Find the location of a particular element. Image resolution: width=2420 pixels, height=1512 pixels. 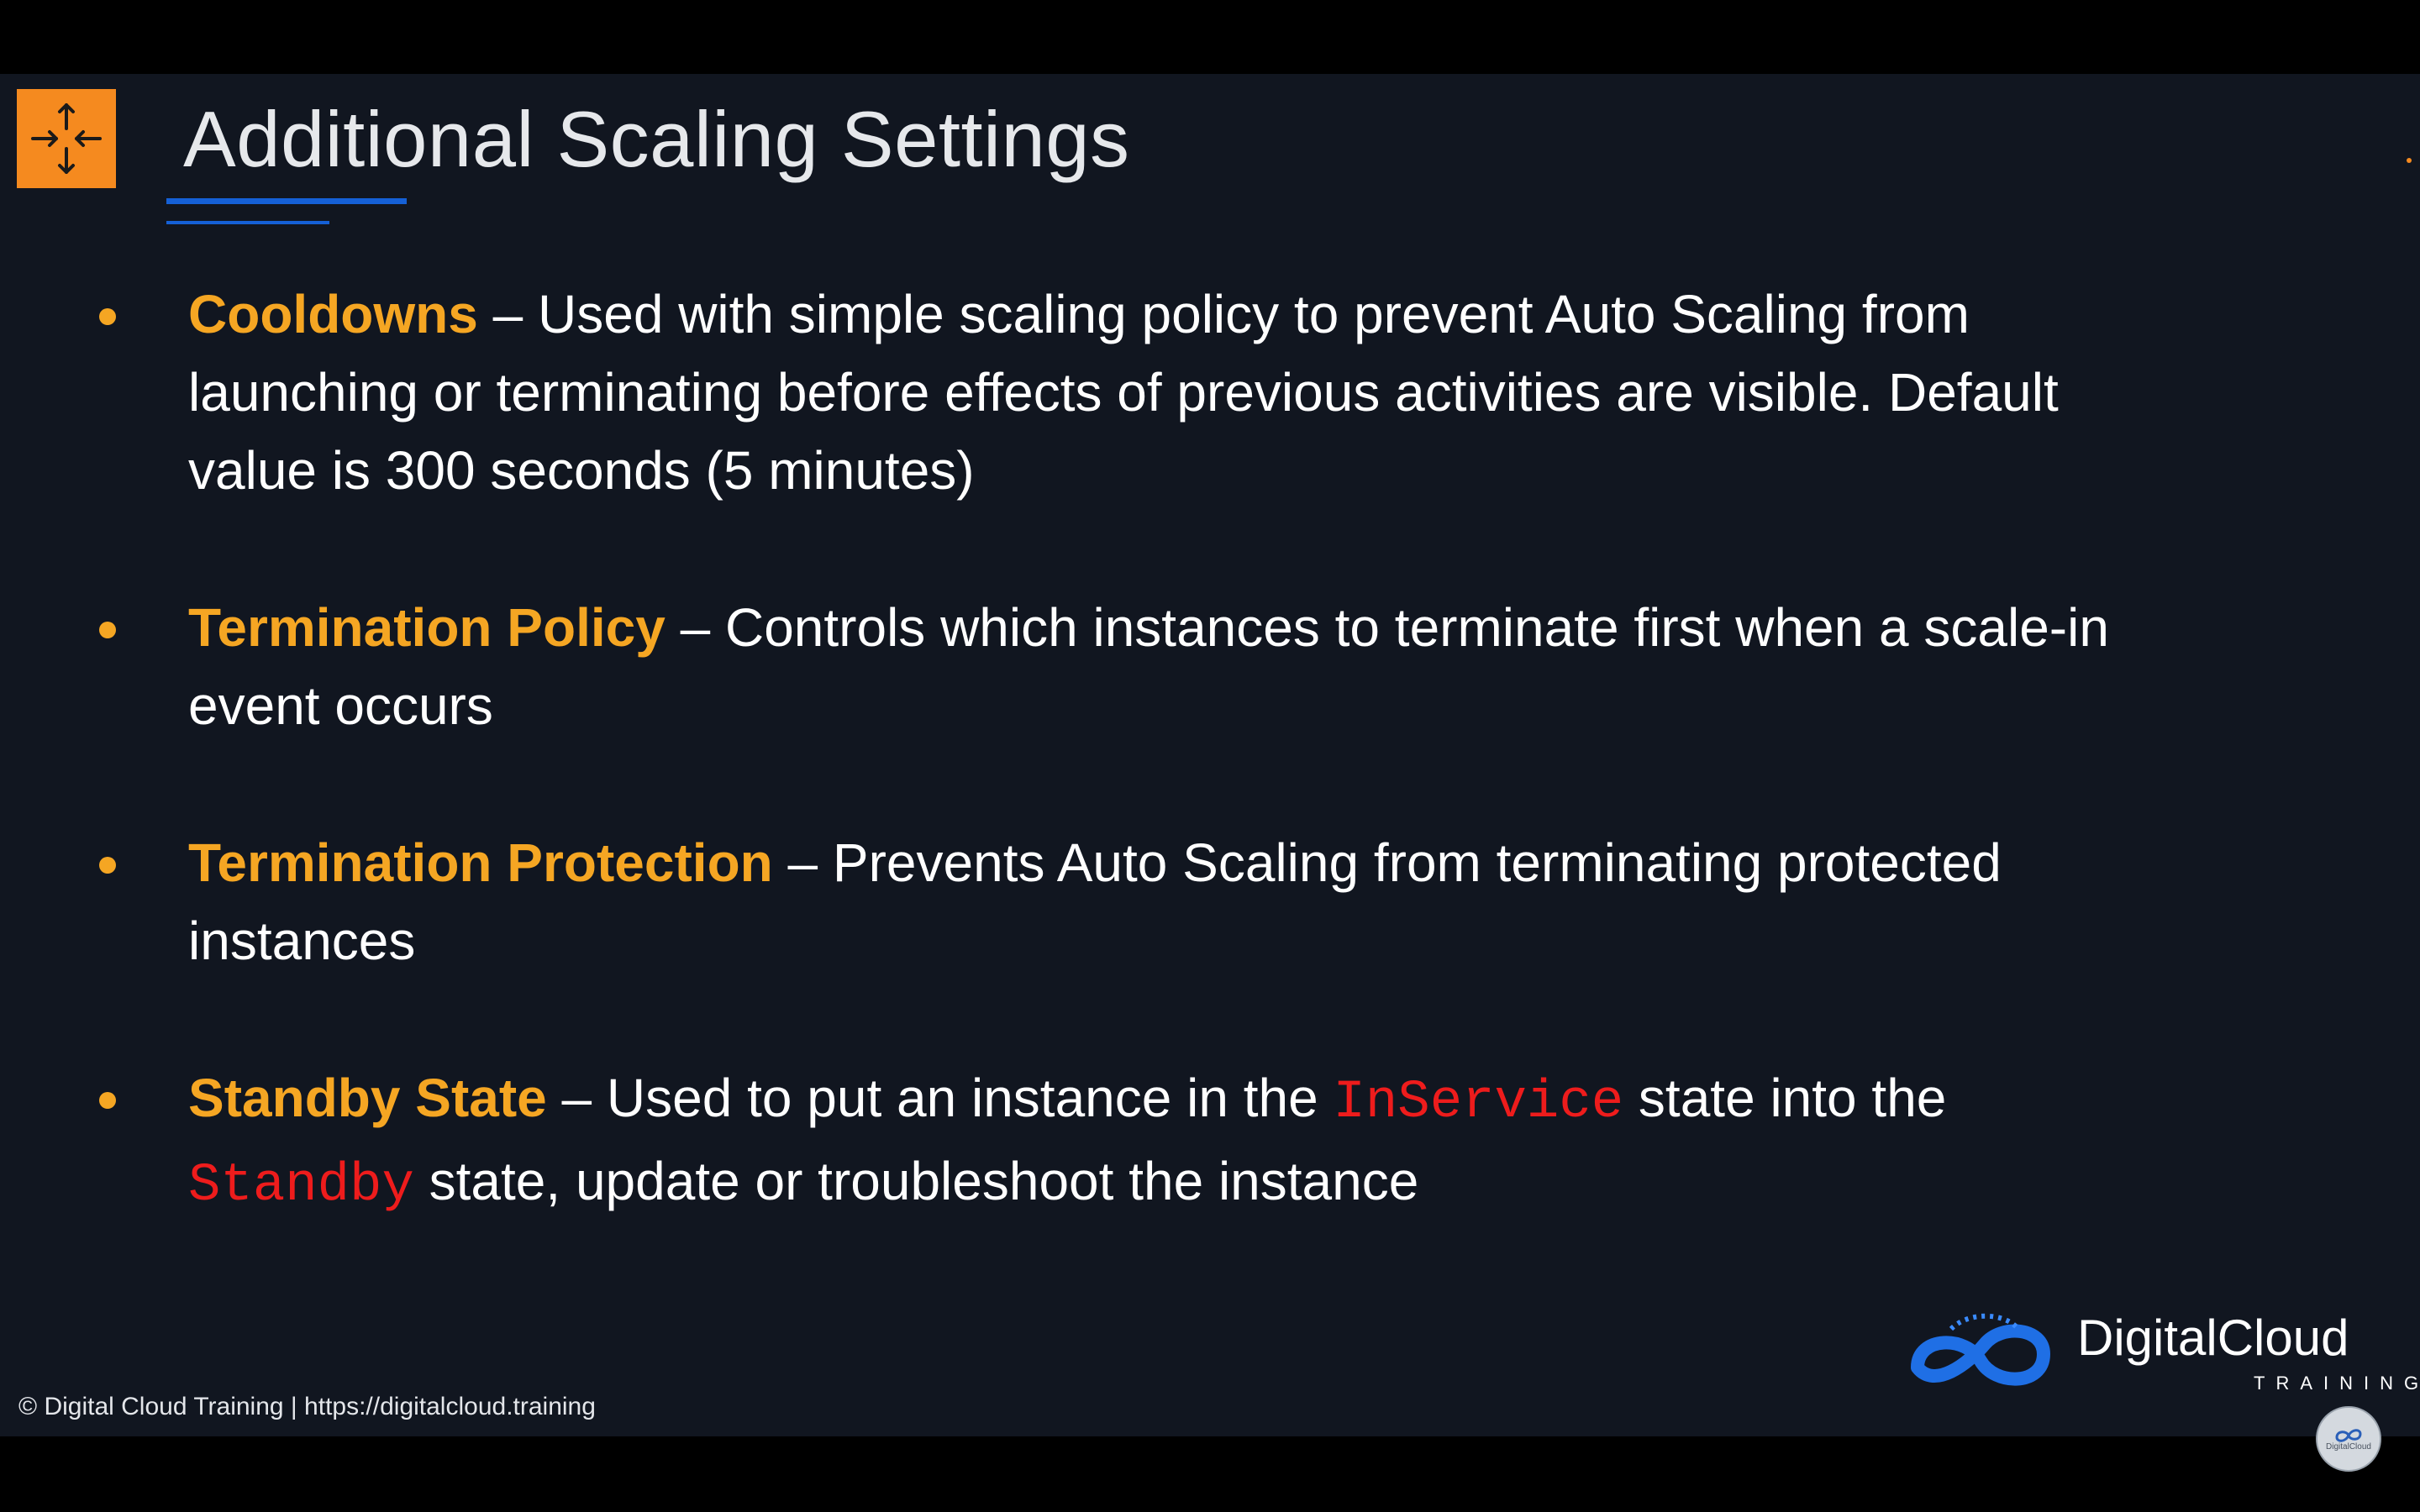

bullet-term: Termination Protection is located at coordinates (481, 862).